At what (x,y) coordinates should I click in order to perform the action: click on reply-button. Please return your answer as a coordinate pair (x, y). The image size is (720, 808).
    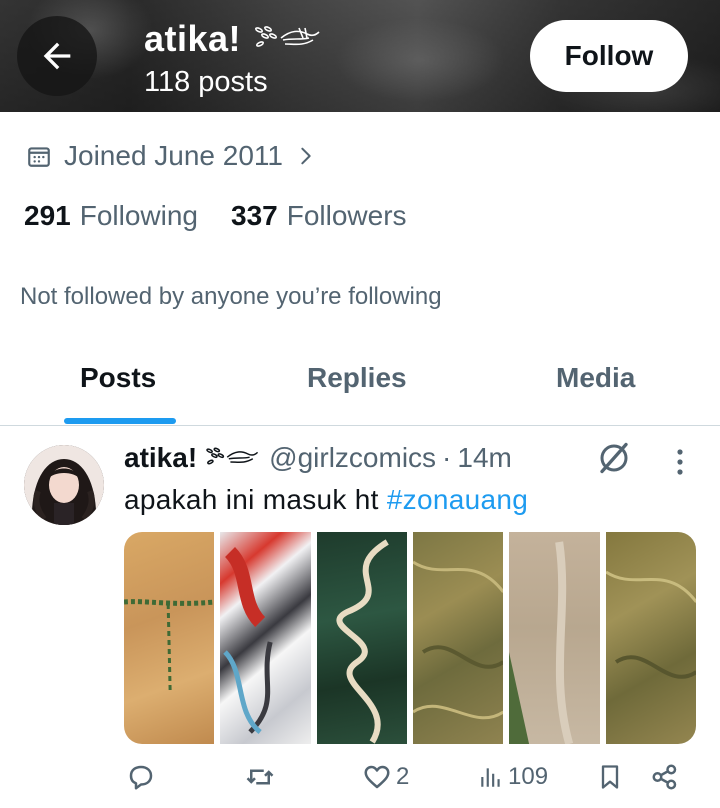
    Looking at the image, I should click on (141, 777).